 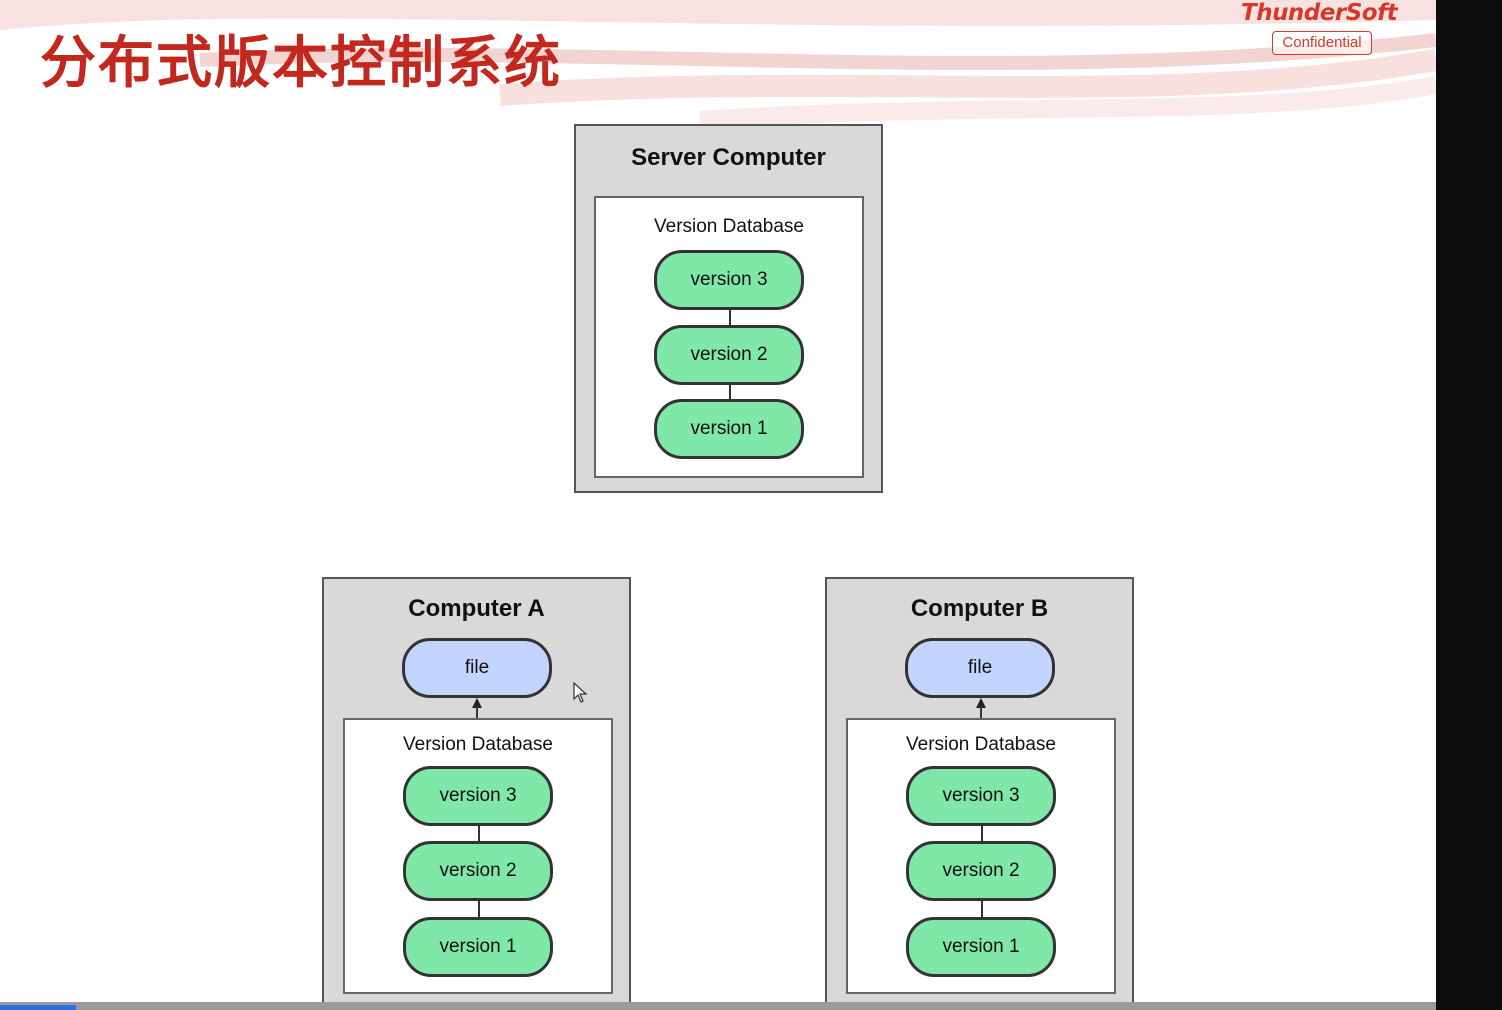 I want to click on mouse-cursor-icon, so click(x=580, y=692).